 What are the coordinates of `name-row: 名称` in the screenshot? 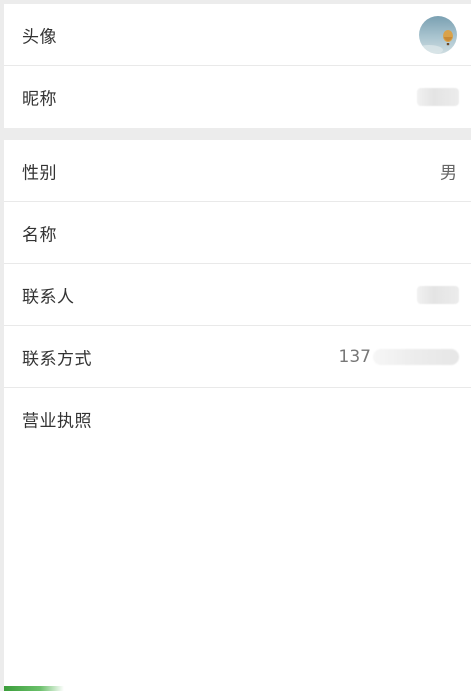 It's located at (237, 233).